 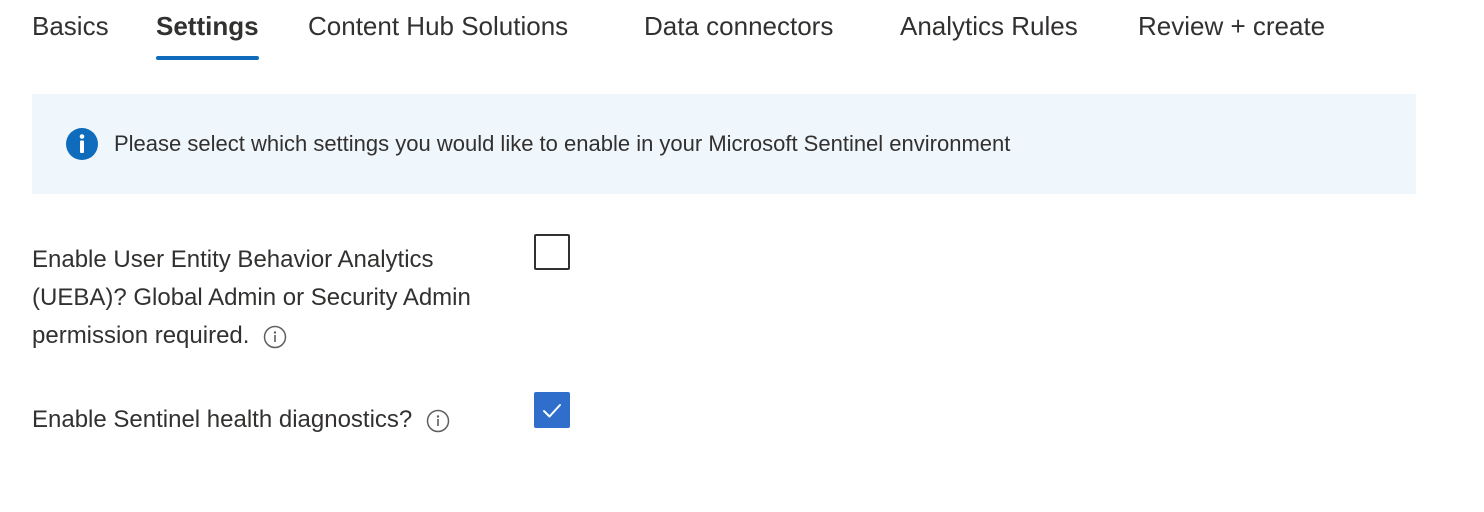 What do you see at coordinates (233, 259) in the screenshot?
I see `ueba-label-line-1: Enable User Entity Behavior Analytics` at bounding box center [233, 259].